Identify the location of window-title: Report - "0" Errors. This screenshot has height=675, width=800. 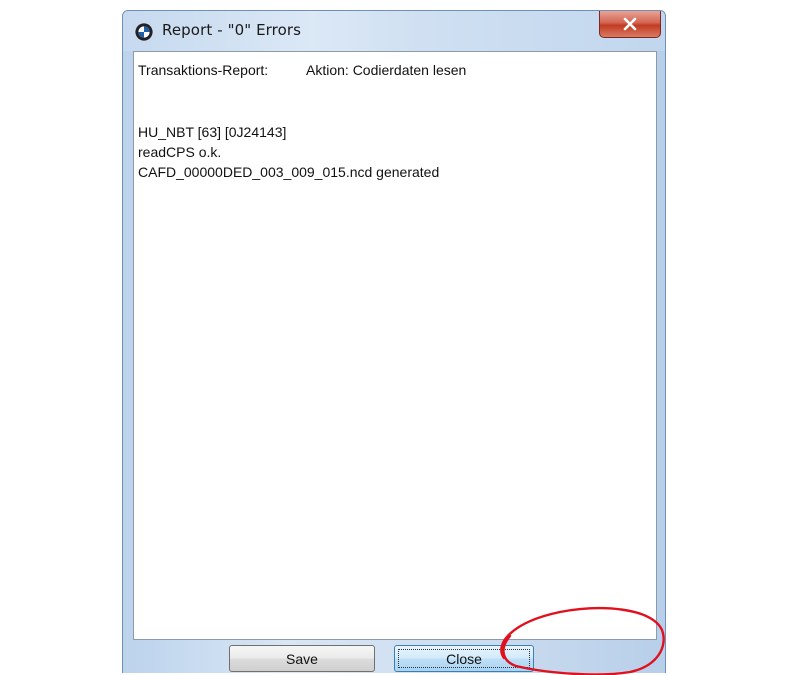
(232, 30).